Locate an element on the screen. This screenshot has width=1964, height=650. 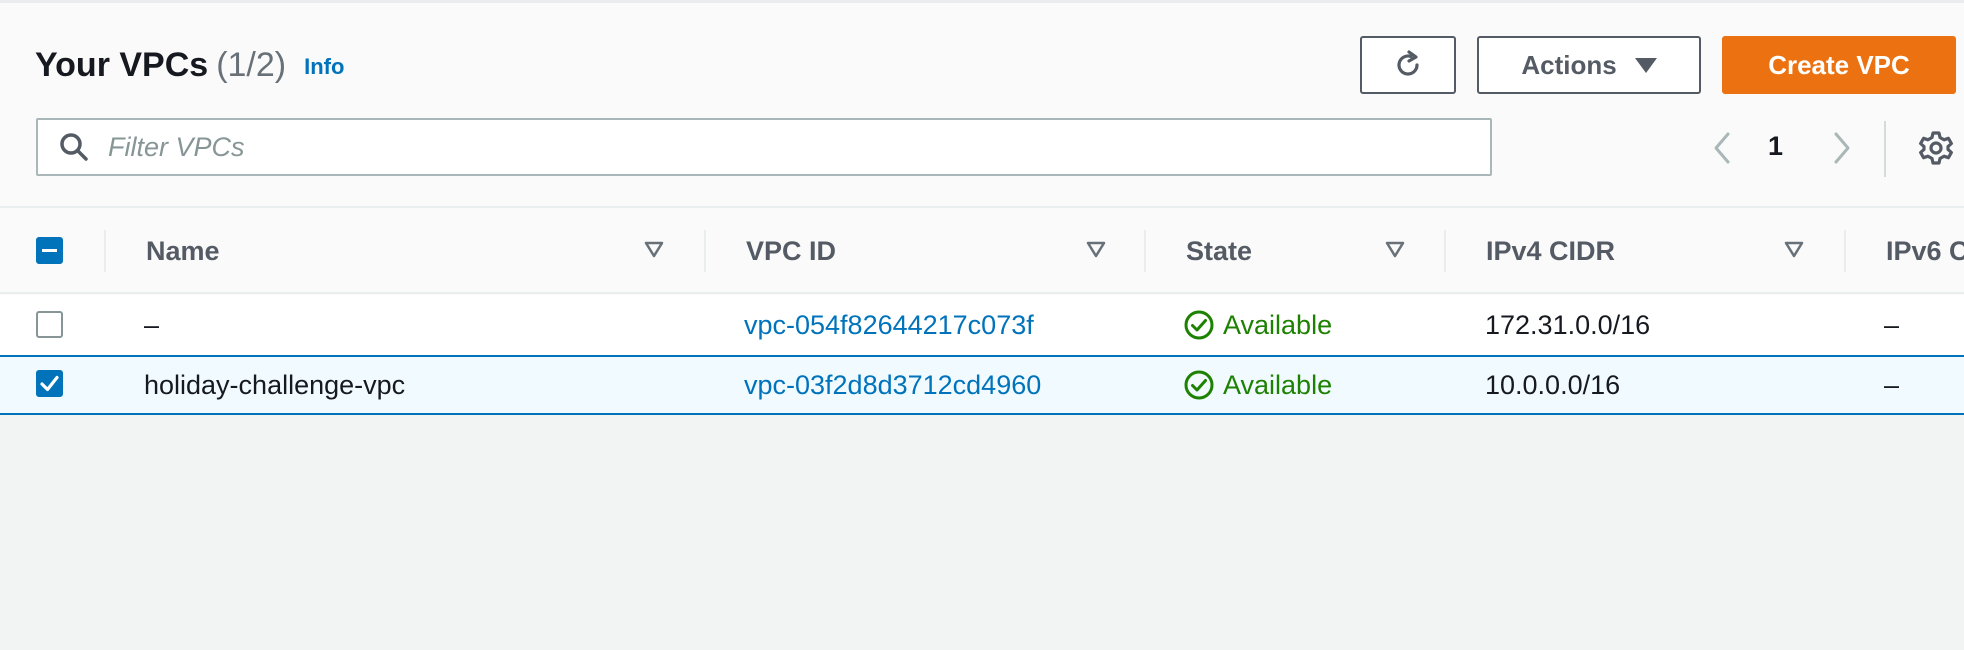
column-label: State is located at coordinates (1219, 250).